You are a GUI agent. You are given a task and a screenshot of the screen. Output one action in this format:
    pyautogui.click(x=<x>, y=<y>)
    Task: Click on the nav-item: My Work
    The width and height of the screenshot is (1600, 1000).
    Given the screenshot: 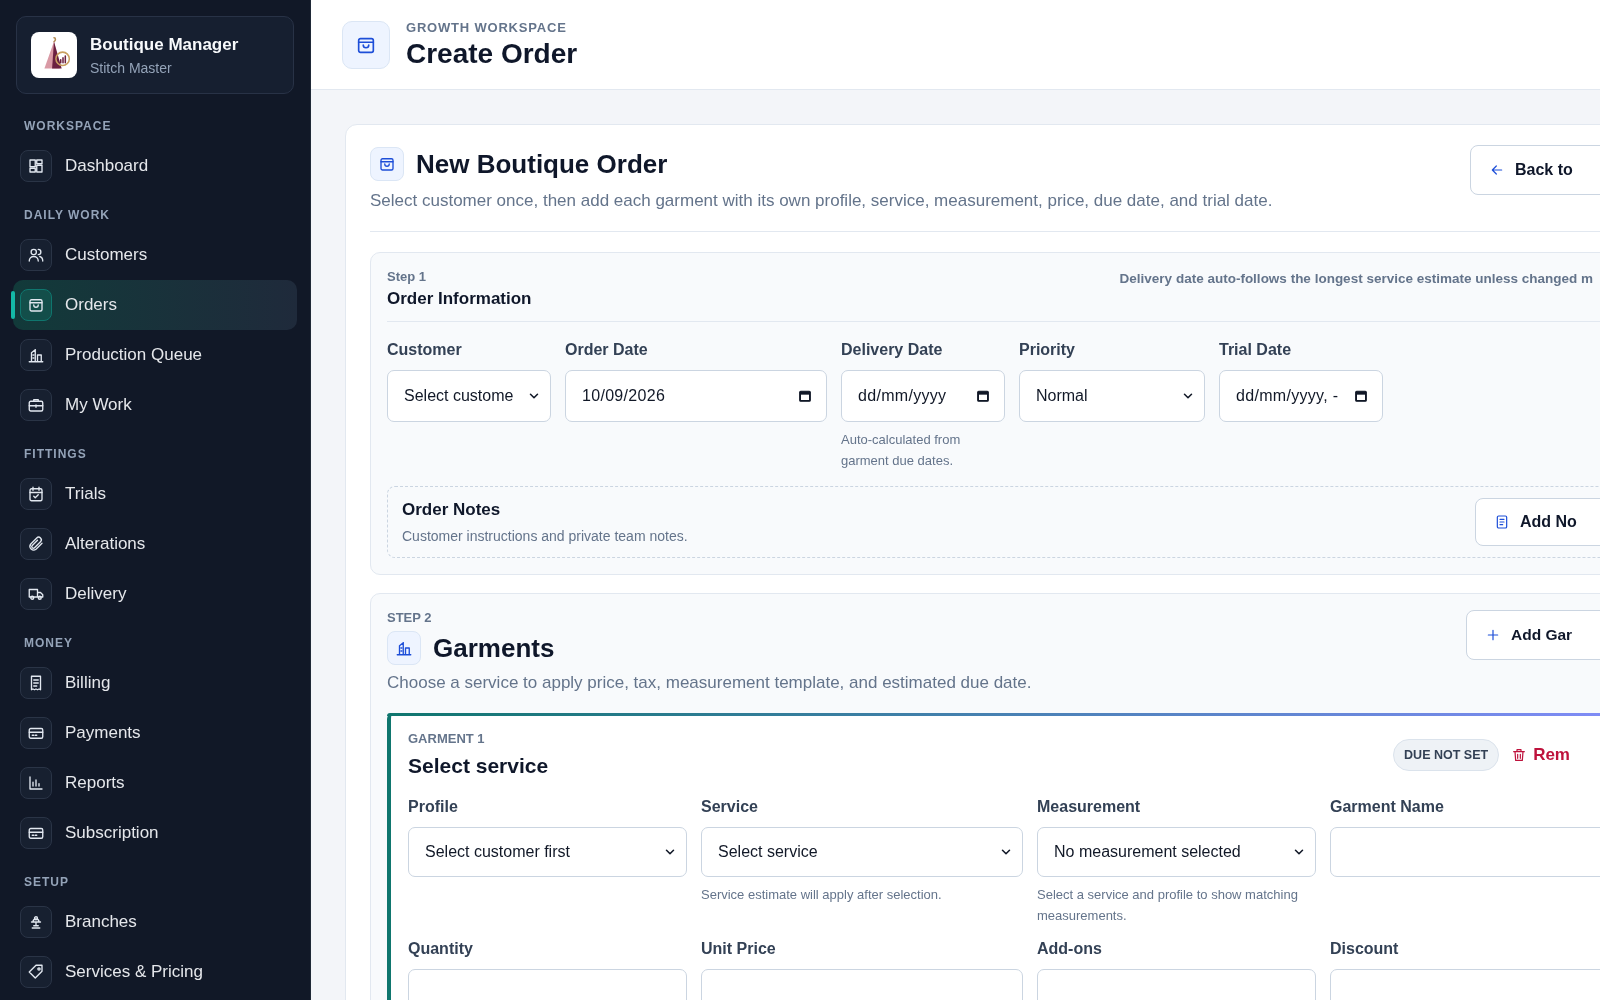 What is the action you would take?
    pyautogui.click(x=155, y=405)
    